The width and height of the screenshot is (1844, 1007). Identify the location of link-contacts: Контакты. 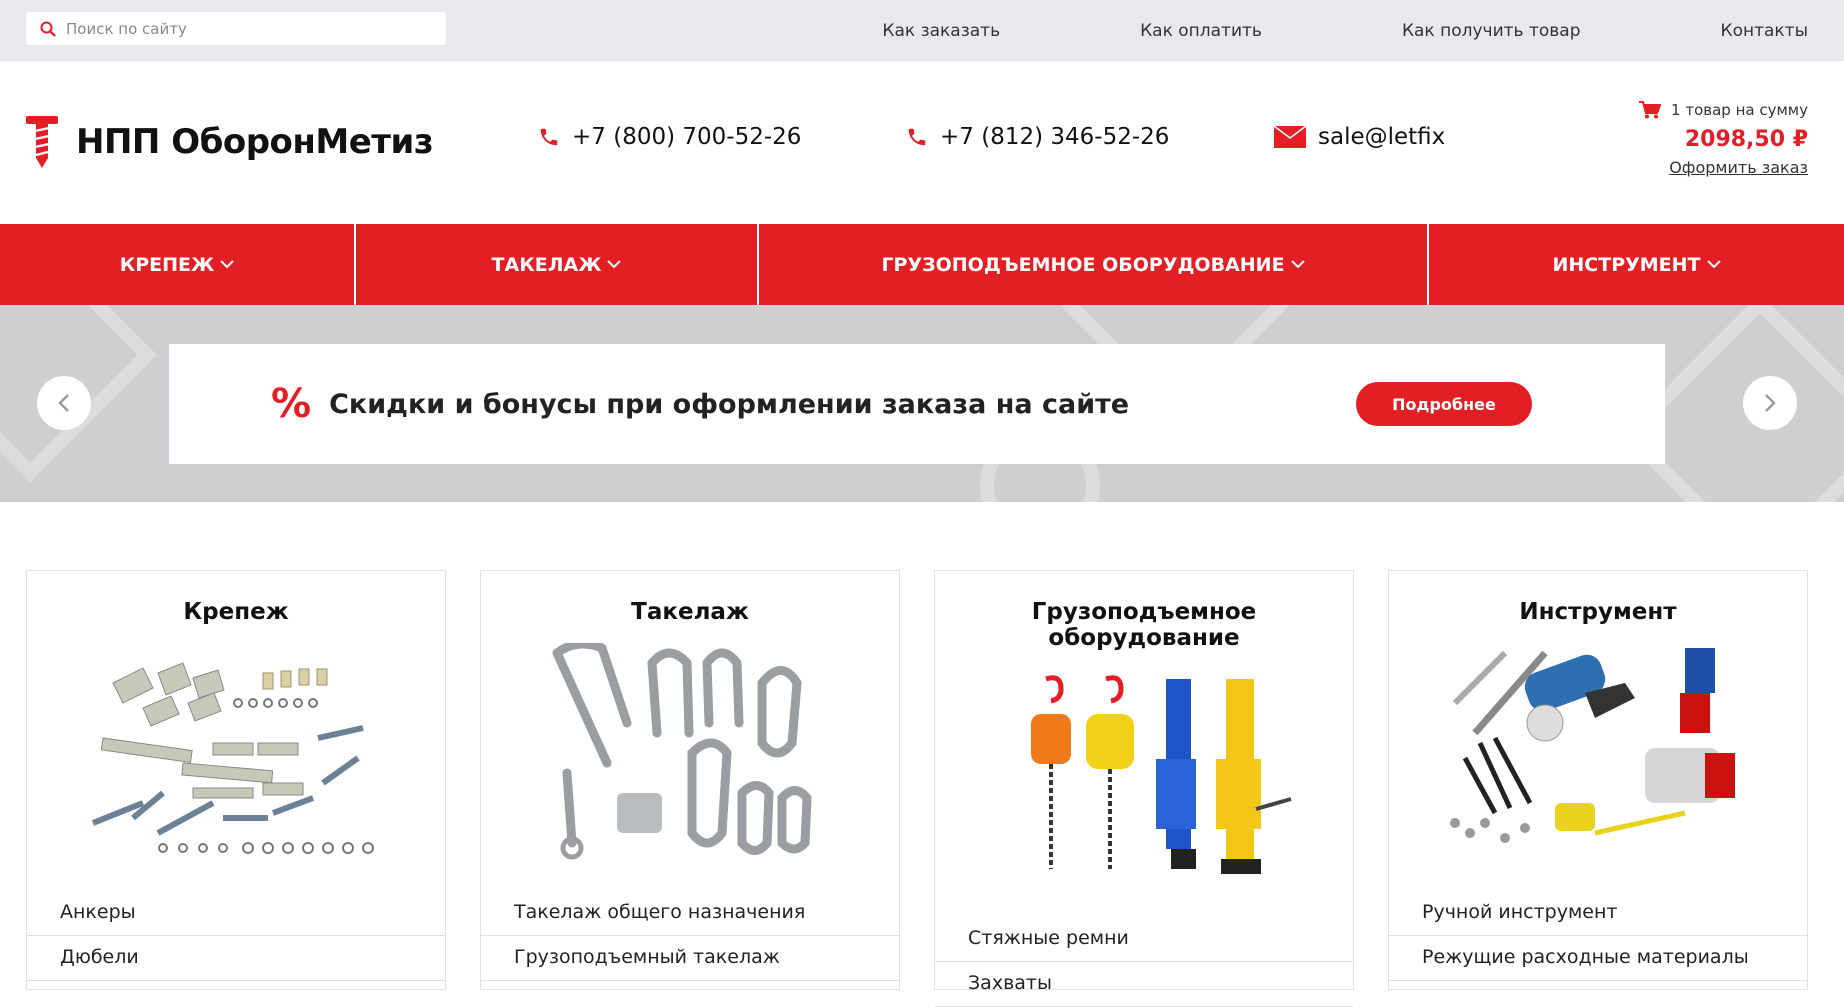
(1765, 31).